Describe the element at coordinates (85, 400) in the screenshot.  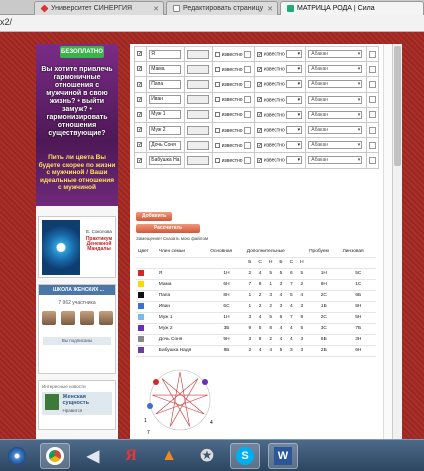
I see `group-name: Женская сущность` at that location.